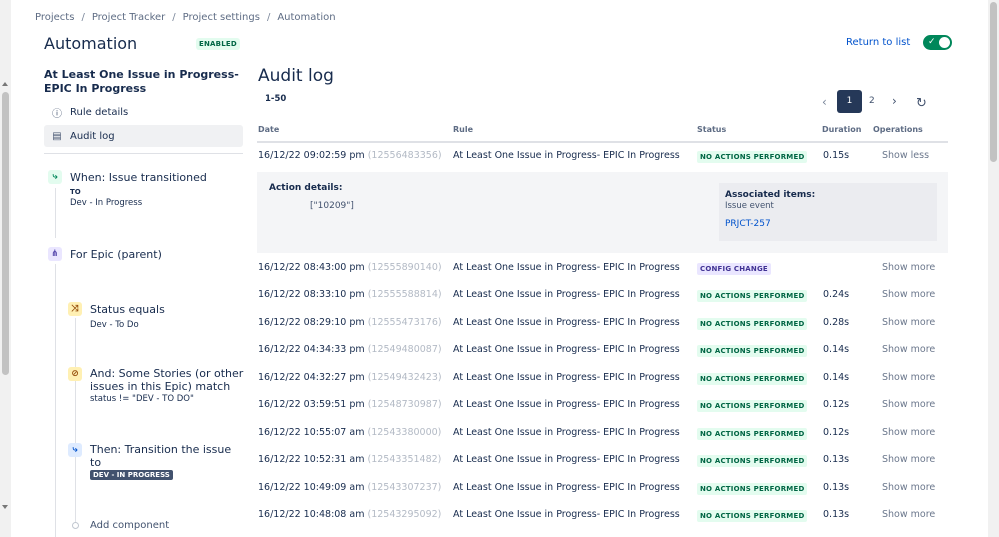 This screenshot has width=999, height=537. I want to click on row-execution-id: (12555473176), so click(404, 322).